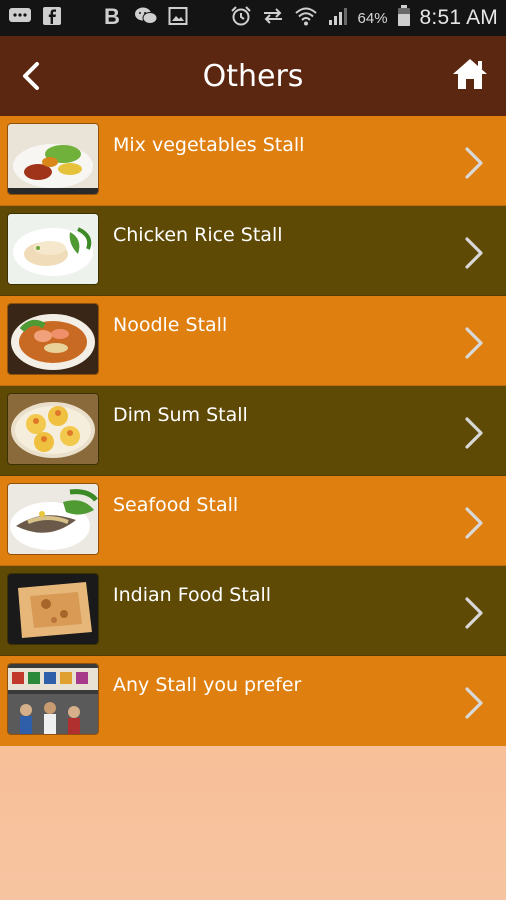 This screenshot has height=900, width=506. Describe the element at coordinates (253, 611) in the screenshot. I see `list-item: Indian Food Stall` at that location.